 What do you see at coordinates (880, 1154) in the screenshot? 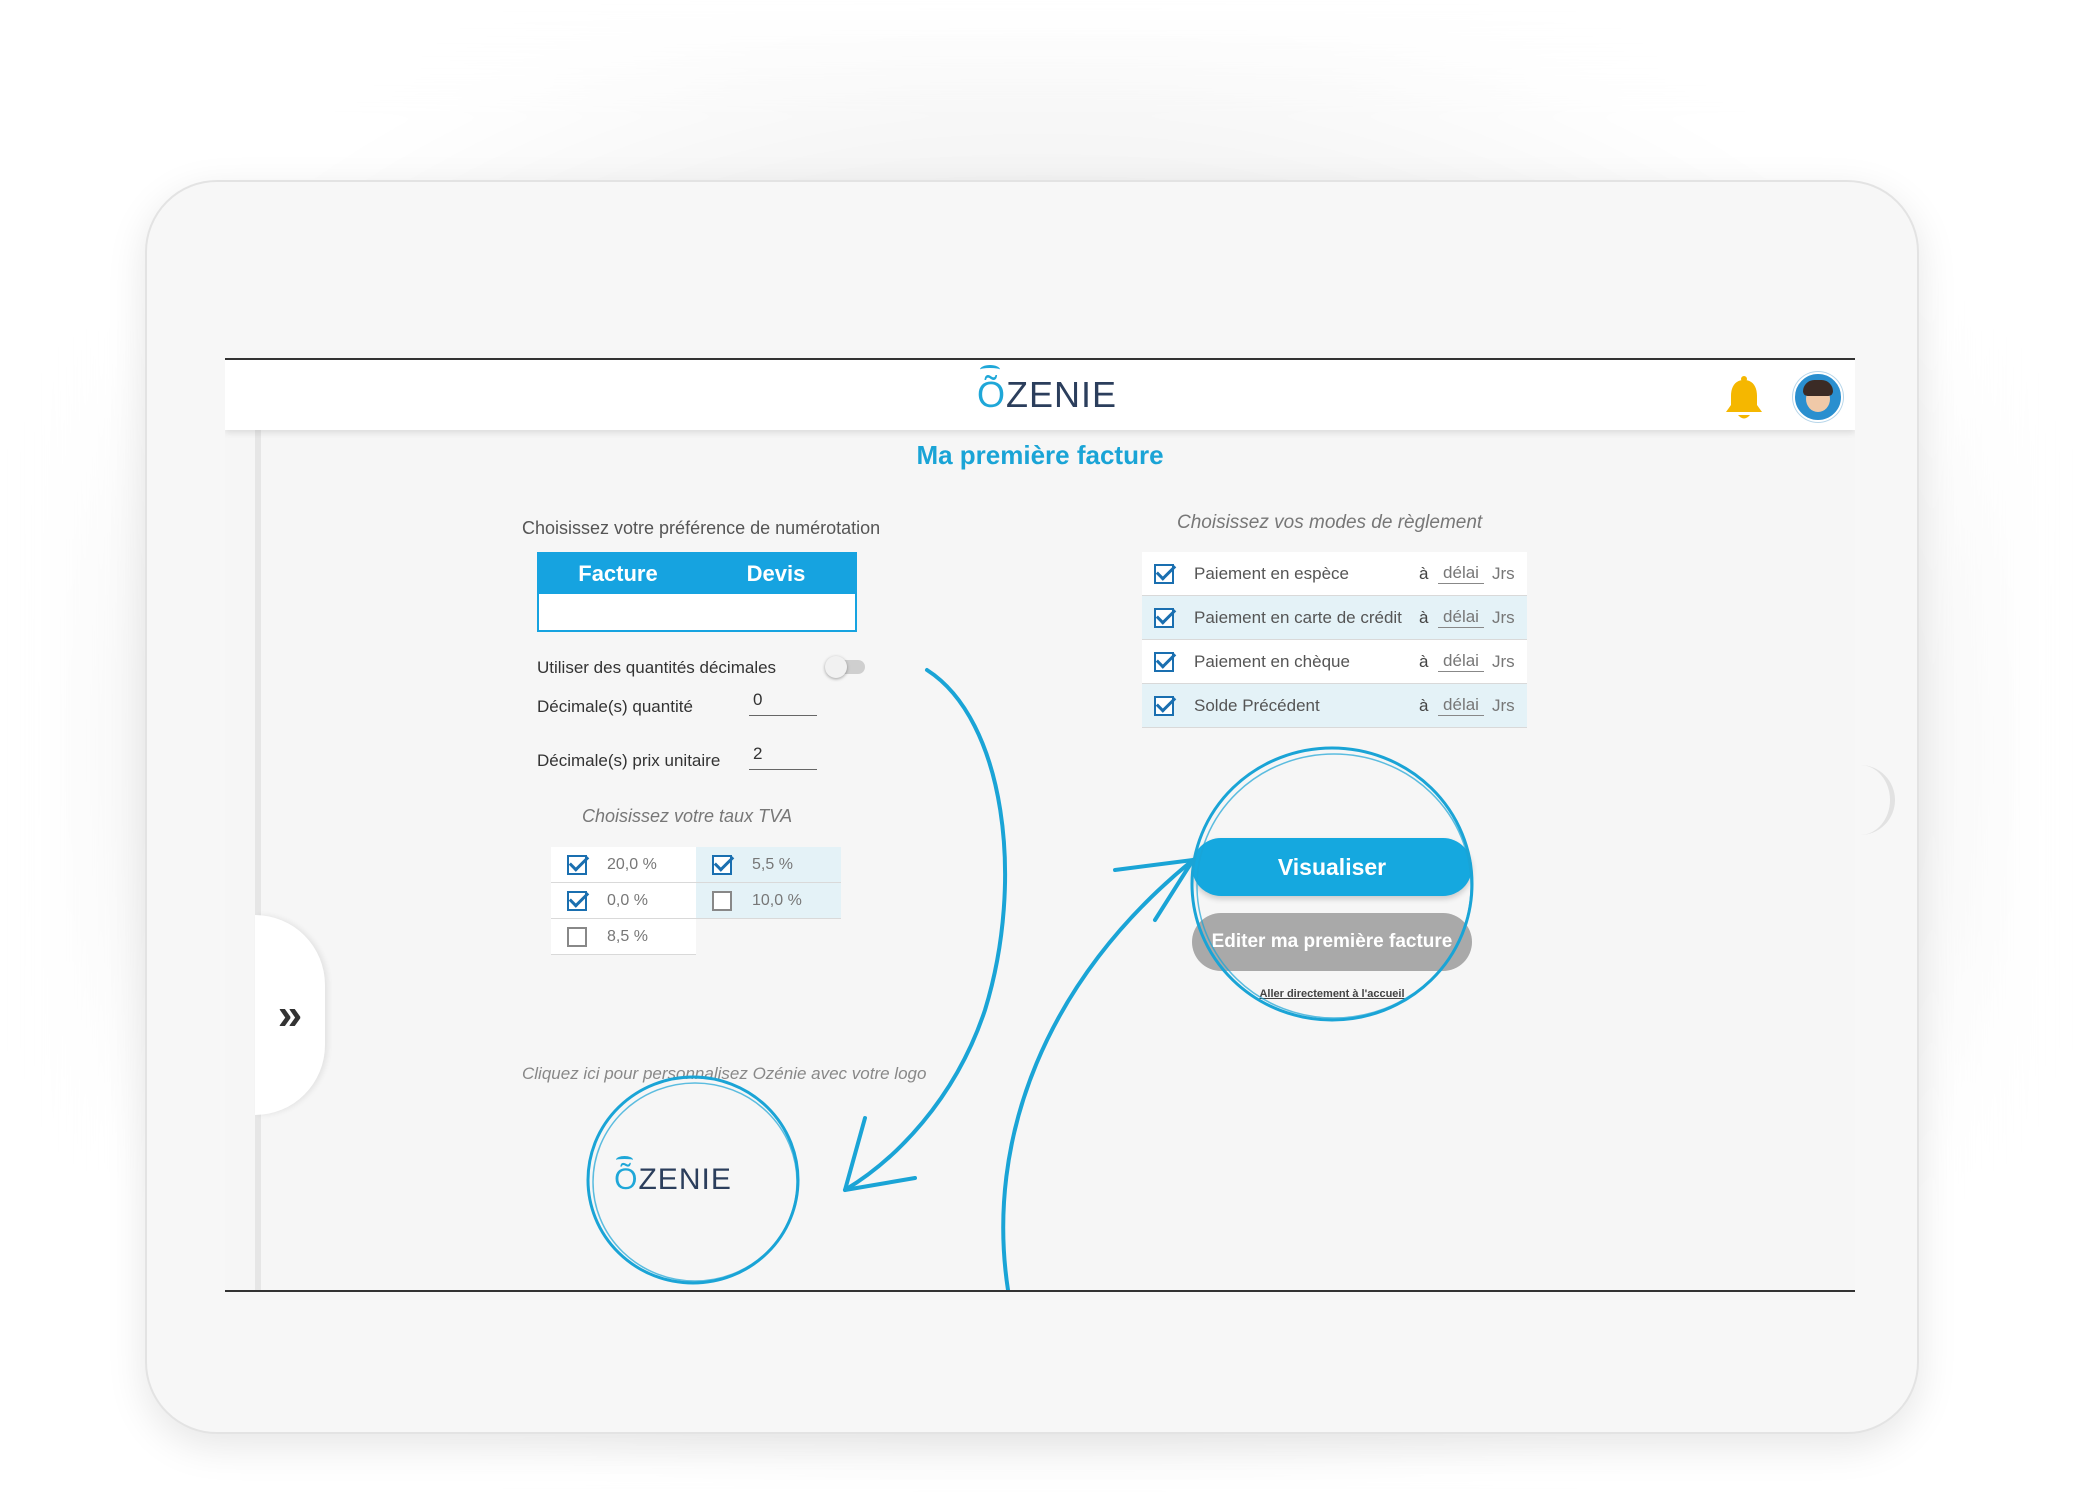
I see `arrowhead-logo` at bounding box center [880, 1154].